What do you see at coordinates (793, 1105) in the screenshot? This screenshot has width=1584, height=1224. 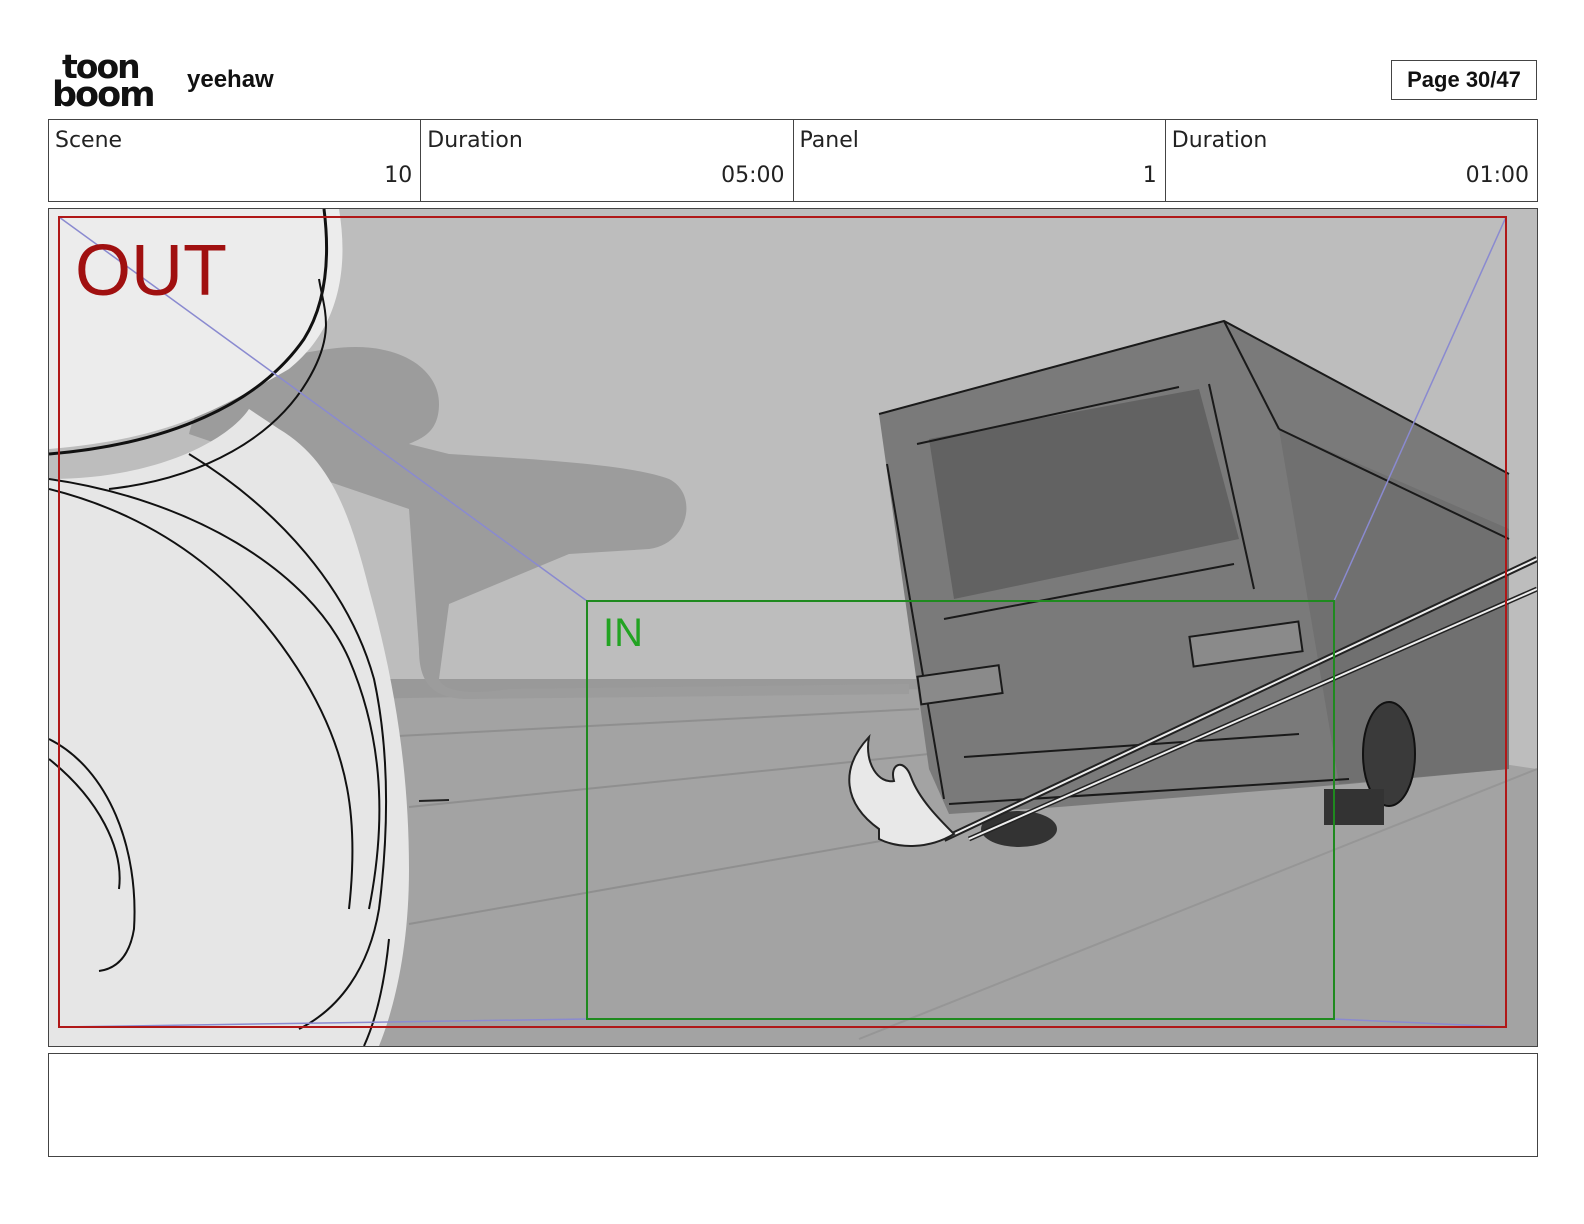 I see `panel-notes-box` at bounding box center [793, 1105].